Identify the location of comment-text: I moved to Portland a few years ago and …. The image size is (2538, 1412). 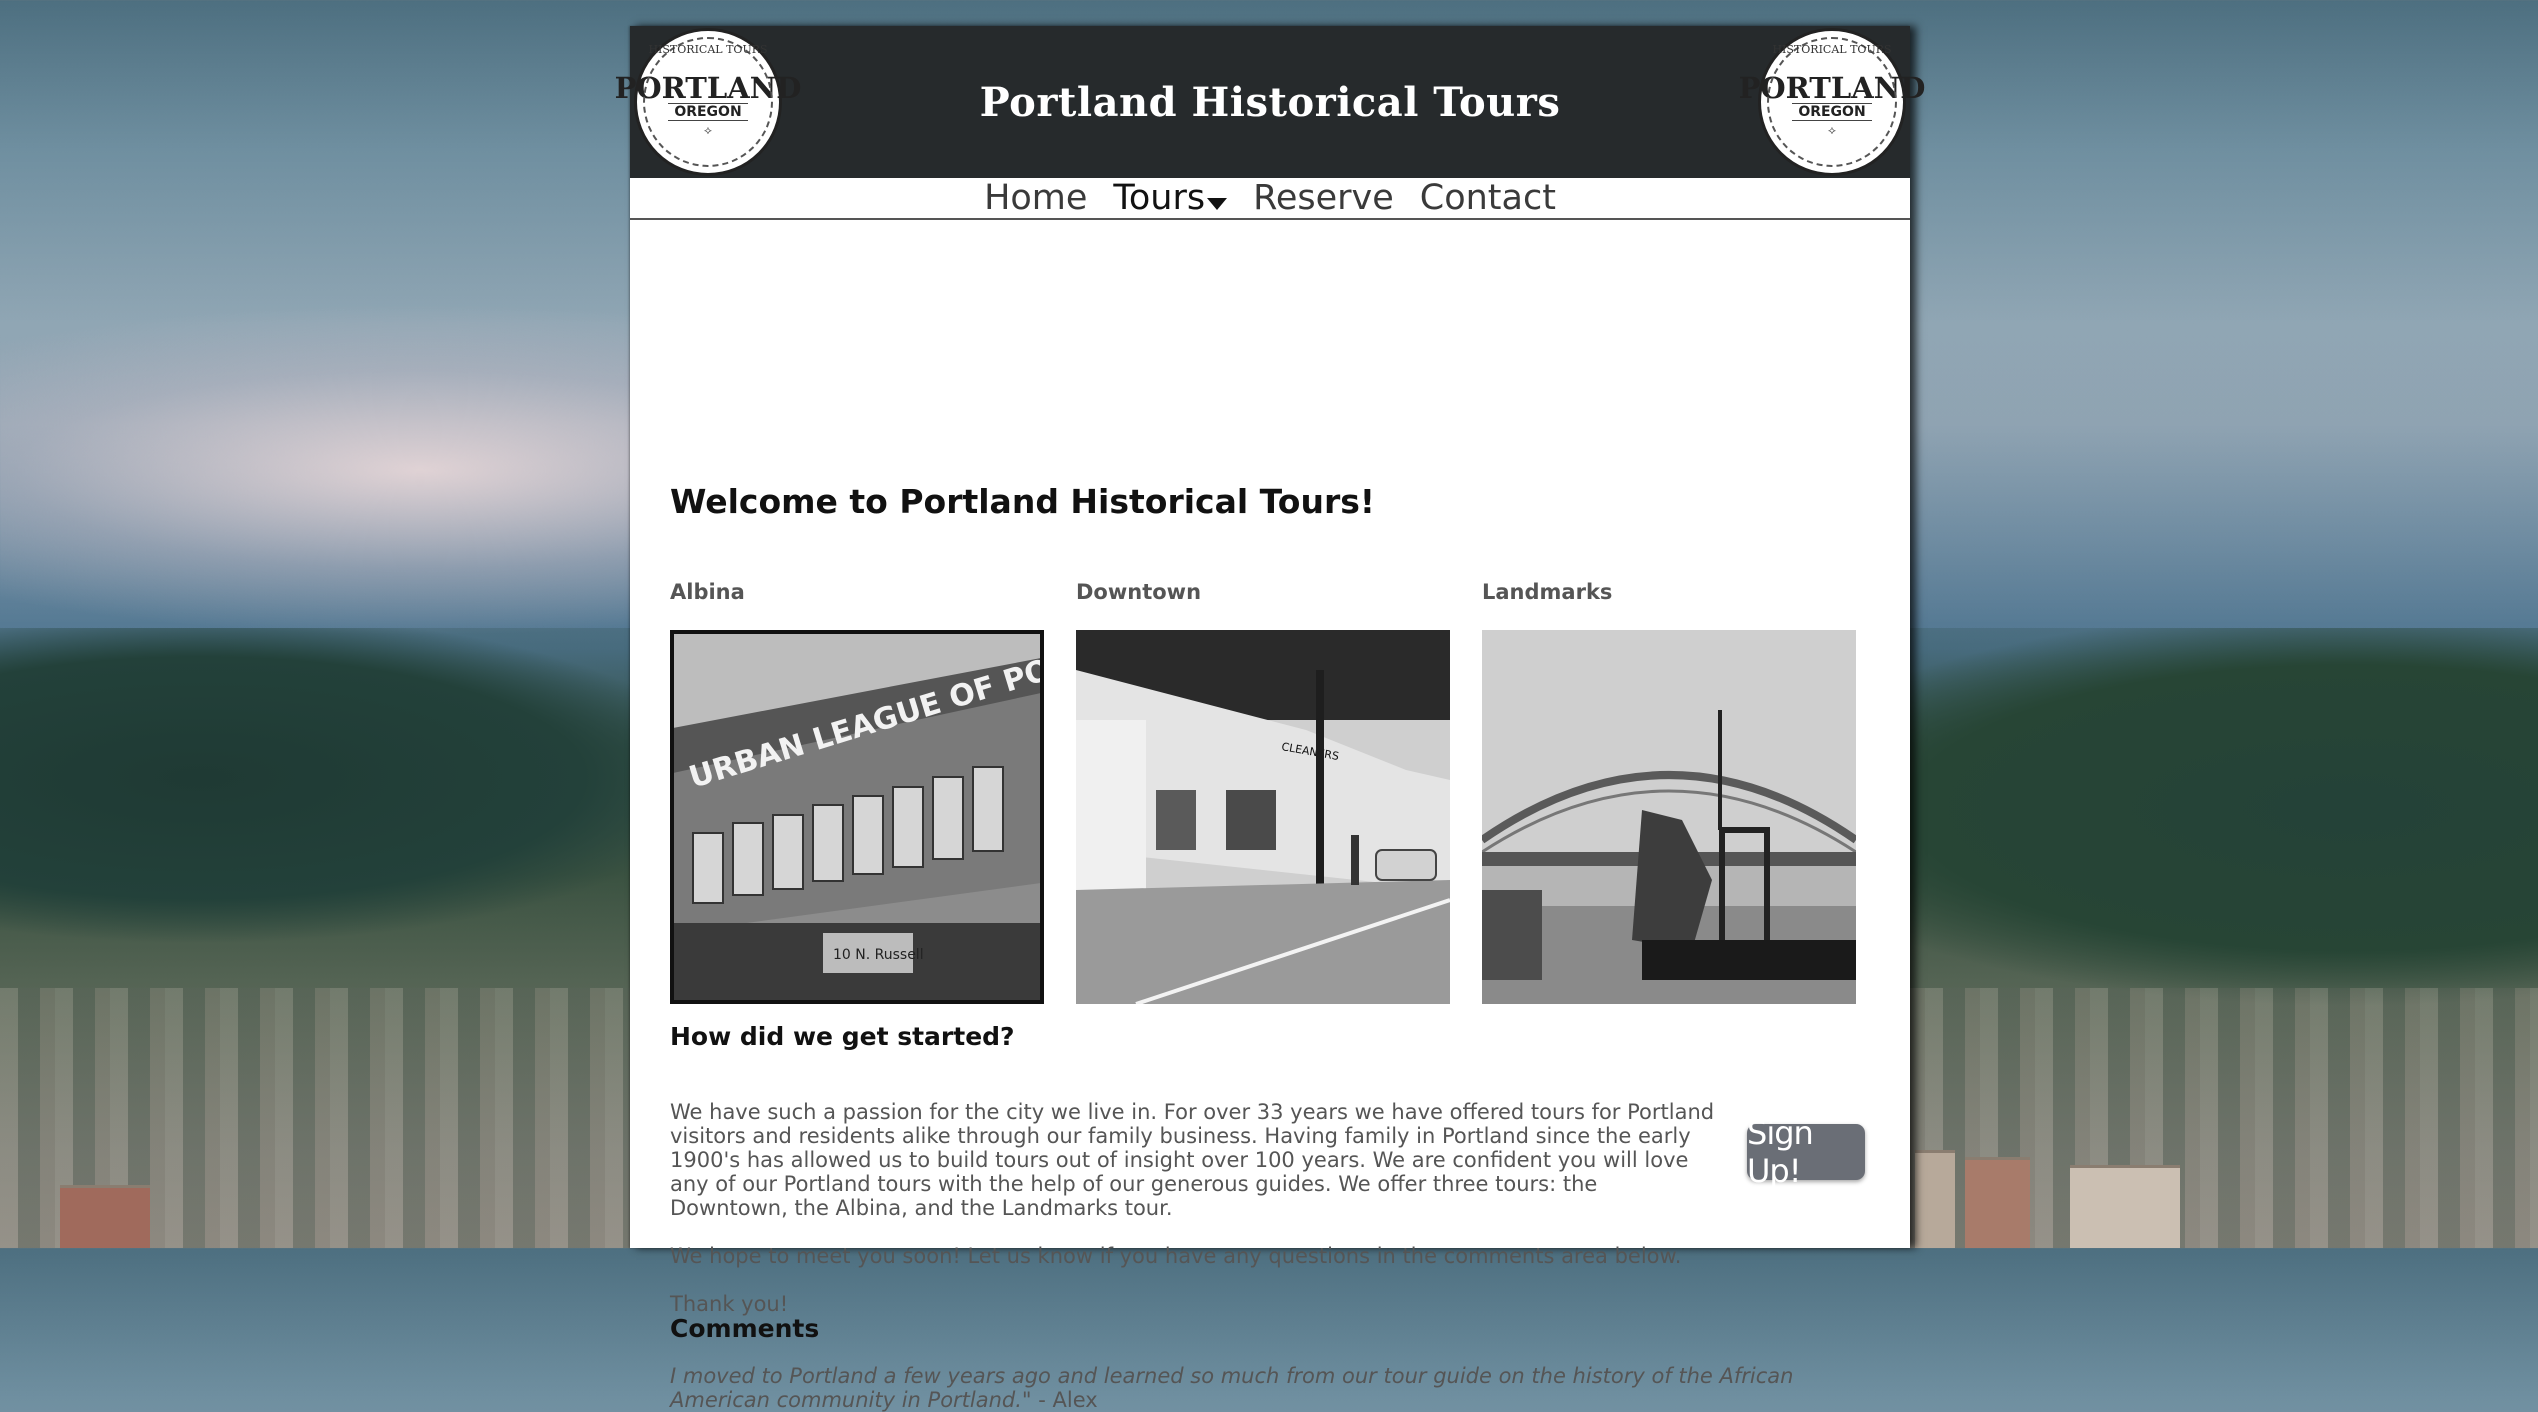
(1232, 1388).